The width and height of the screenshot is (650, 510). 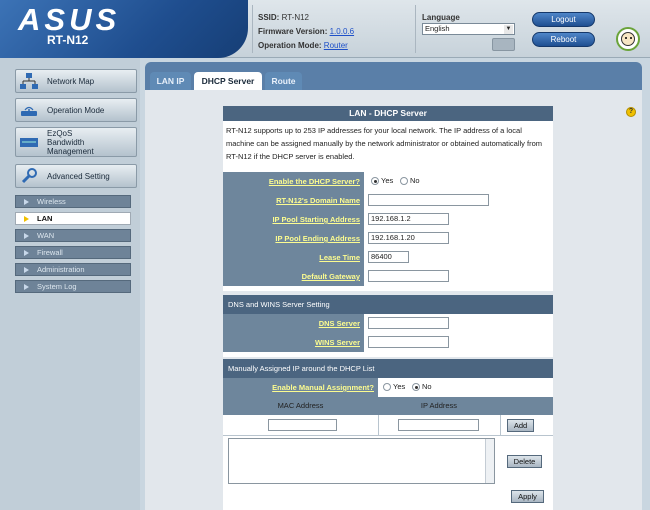 I want to click on ssid-info: SSID: RT-N12, so click(x=283, y=17).